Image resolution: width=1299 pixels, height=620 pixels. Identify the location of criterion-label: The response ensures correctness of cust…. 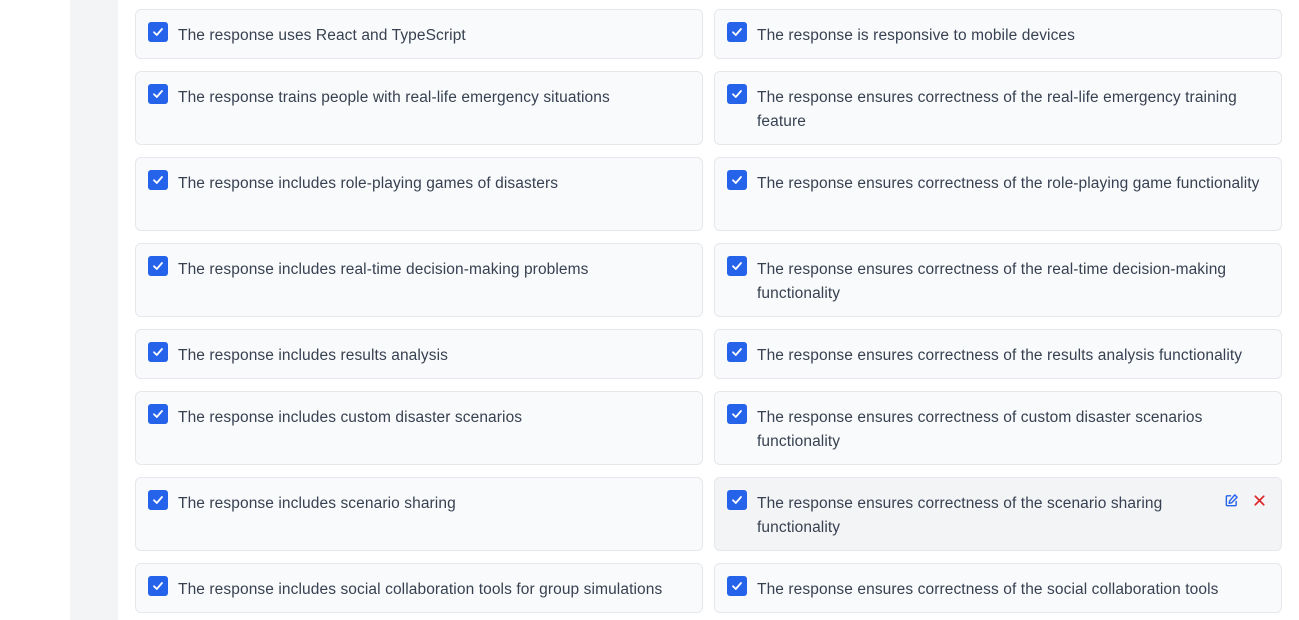
(980, 429).